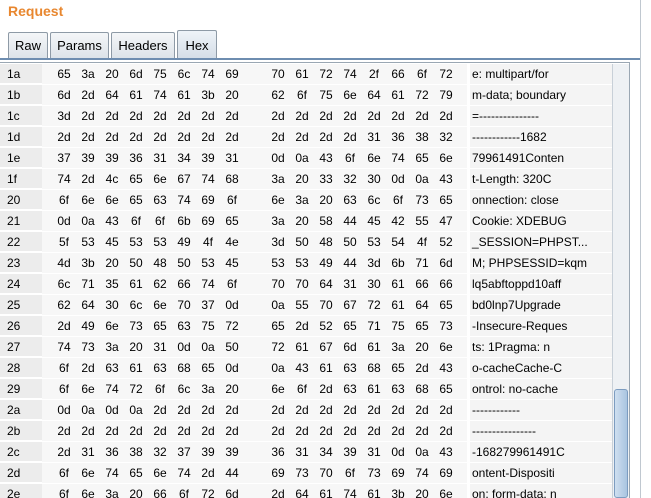 The image size is (651, 498). I want to click on tab-raw: Raw, so click(28, 45).